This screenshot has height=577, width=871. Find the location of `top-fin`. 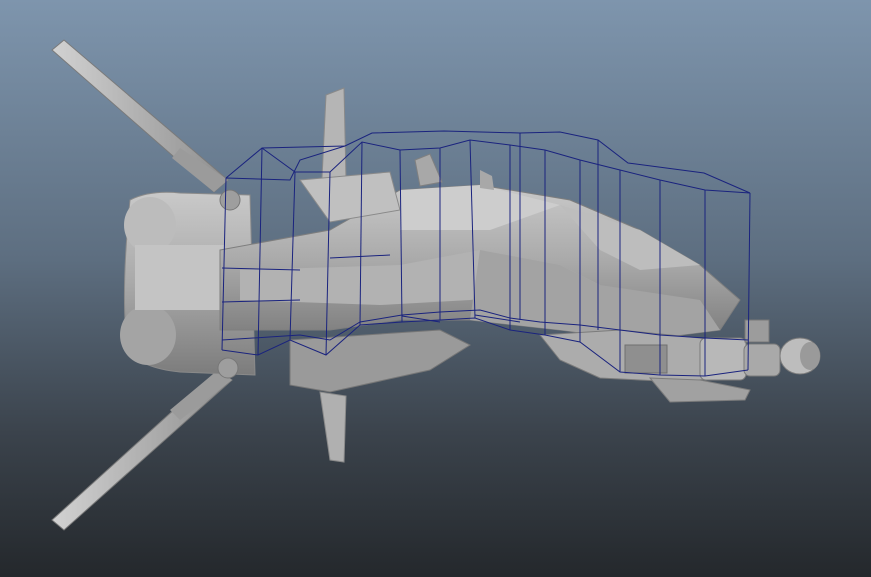

top-fin is located at coordinates (334, 134).